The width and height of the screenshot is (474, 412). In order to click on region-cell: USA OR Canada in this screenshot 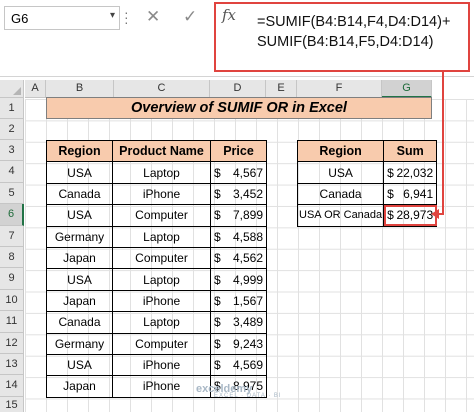, I will do `click(340, 215)`.